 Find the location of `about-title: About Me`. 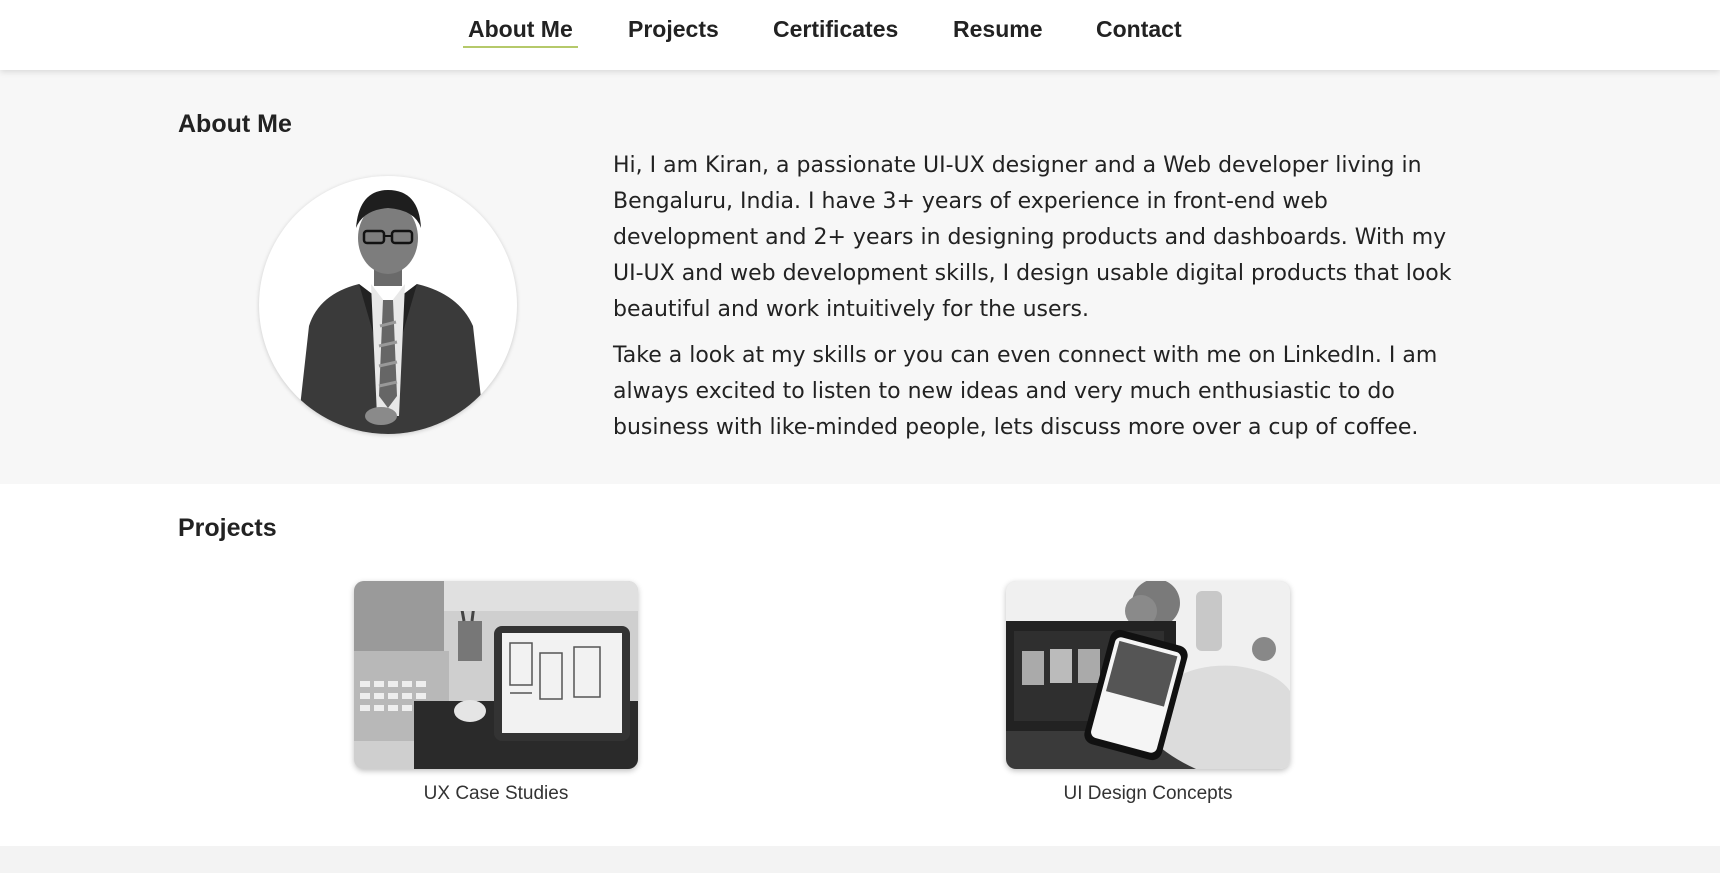

about-title: About Me is located at coordinates (235, 124).